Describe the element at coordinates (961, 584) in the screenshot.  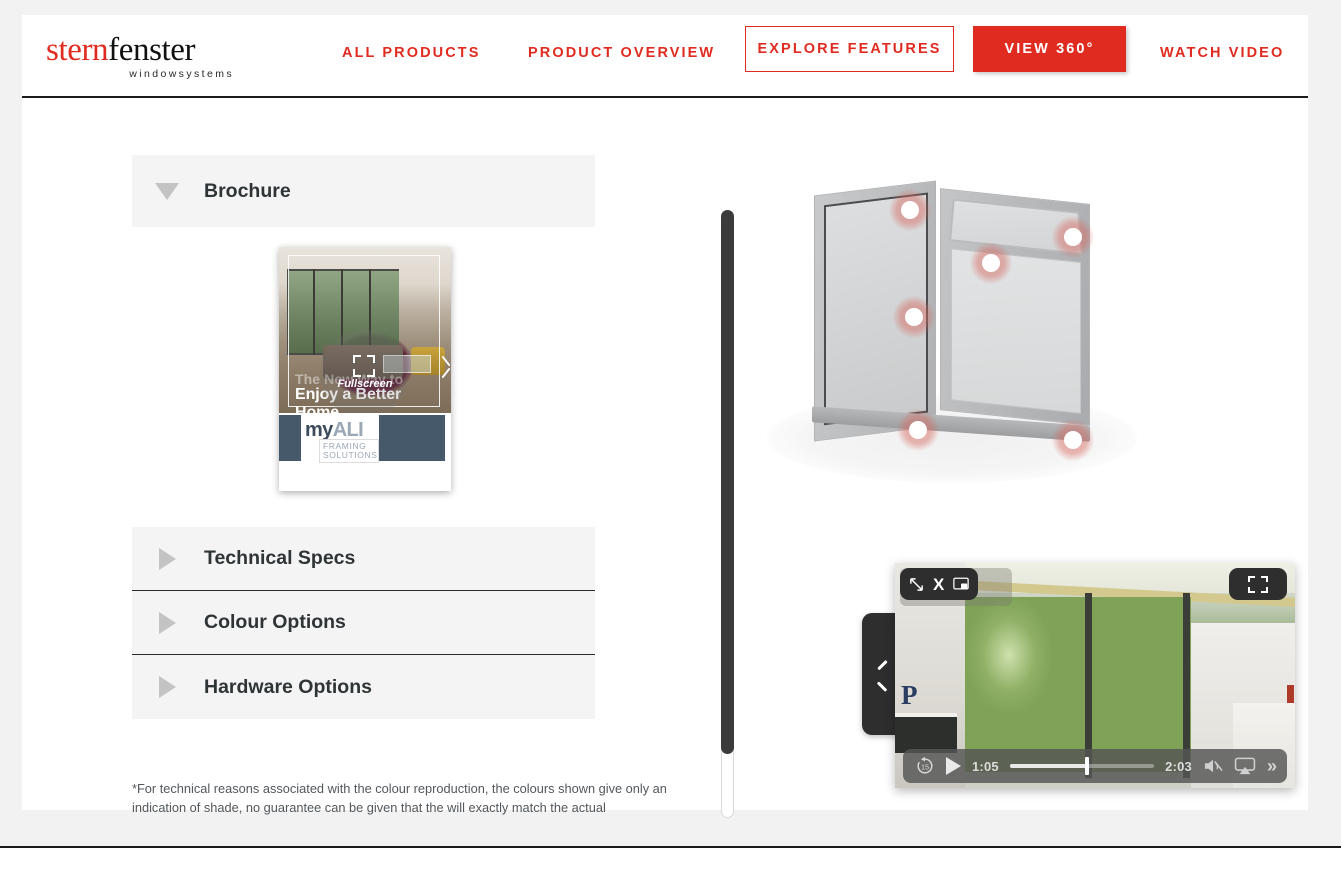
I see `picture-in-picture-icon` at that location.